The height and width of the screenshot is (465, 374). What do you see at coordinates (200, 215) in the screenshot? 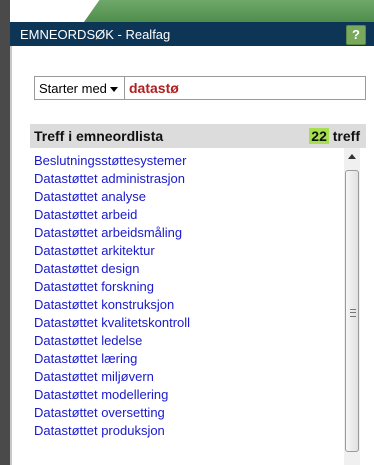
I see `list-item: Datastøttet arbeid` at bounding box center [200, 215].